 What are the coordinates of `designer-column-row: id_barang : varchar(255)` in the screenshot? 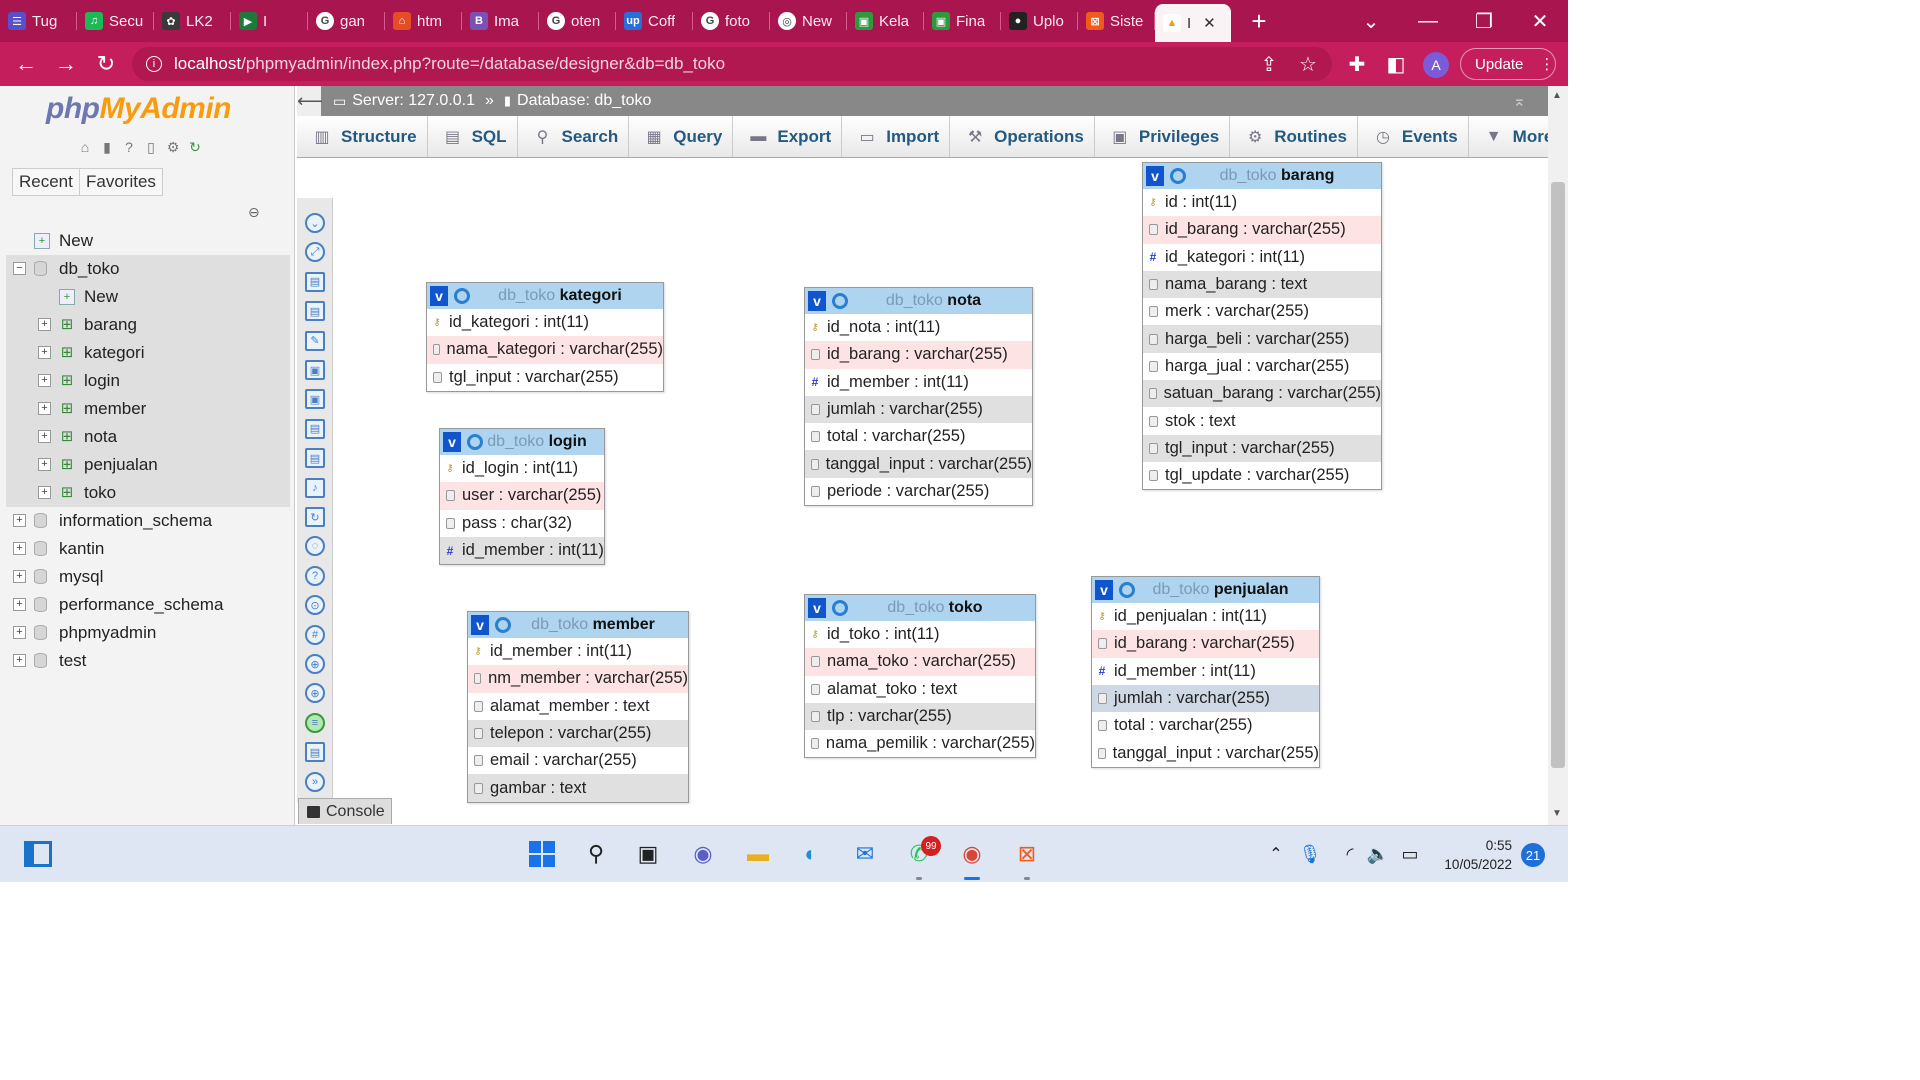 It's located at (1262, 230).